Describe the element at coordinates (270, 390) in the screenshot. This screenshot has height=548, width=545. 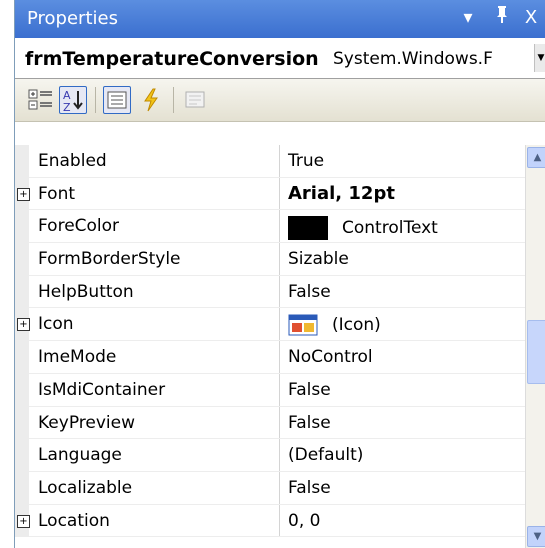
I see `property-row-ismdicontainer: IsMdiContainer False` at that location.